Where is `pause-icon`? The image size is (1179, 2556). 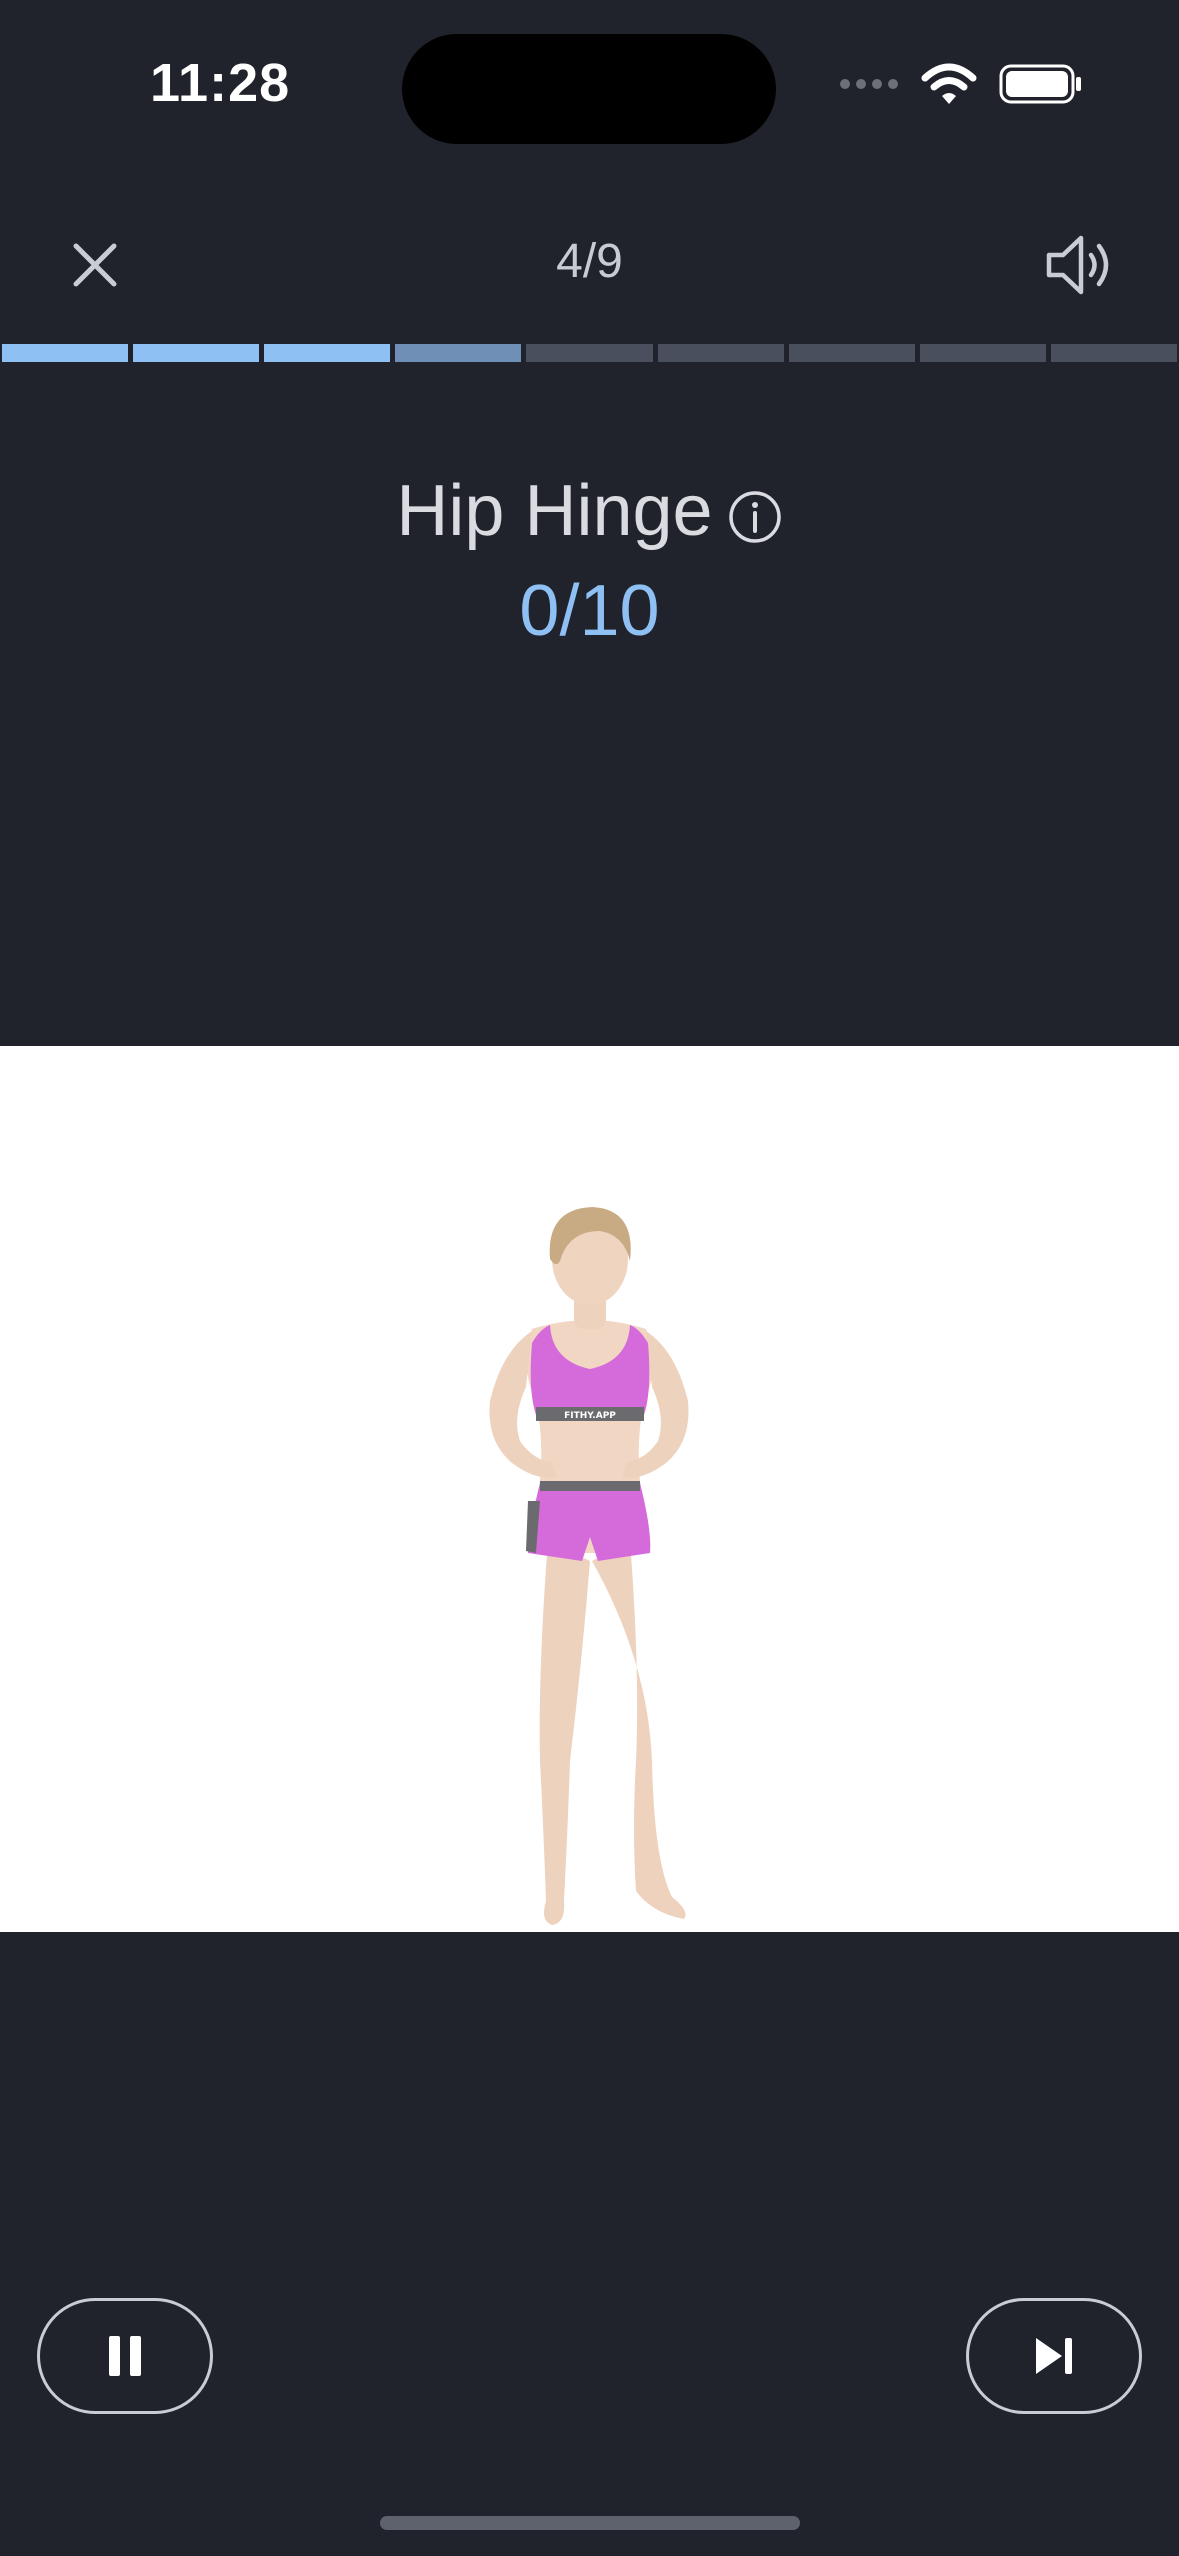
pause-icon is located at coordinates (125, 2356).